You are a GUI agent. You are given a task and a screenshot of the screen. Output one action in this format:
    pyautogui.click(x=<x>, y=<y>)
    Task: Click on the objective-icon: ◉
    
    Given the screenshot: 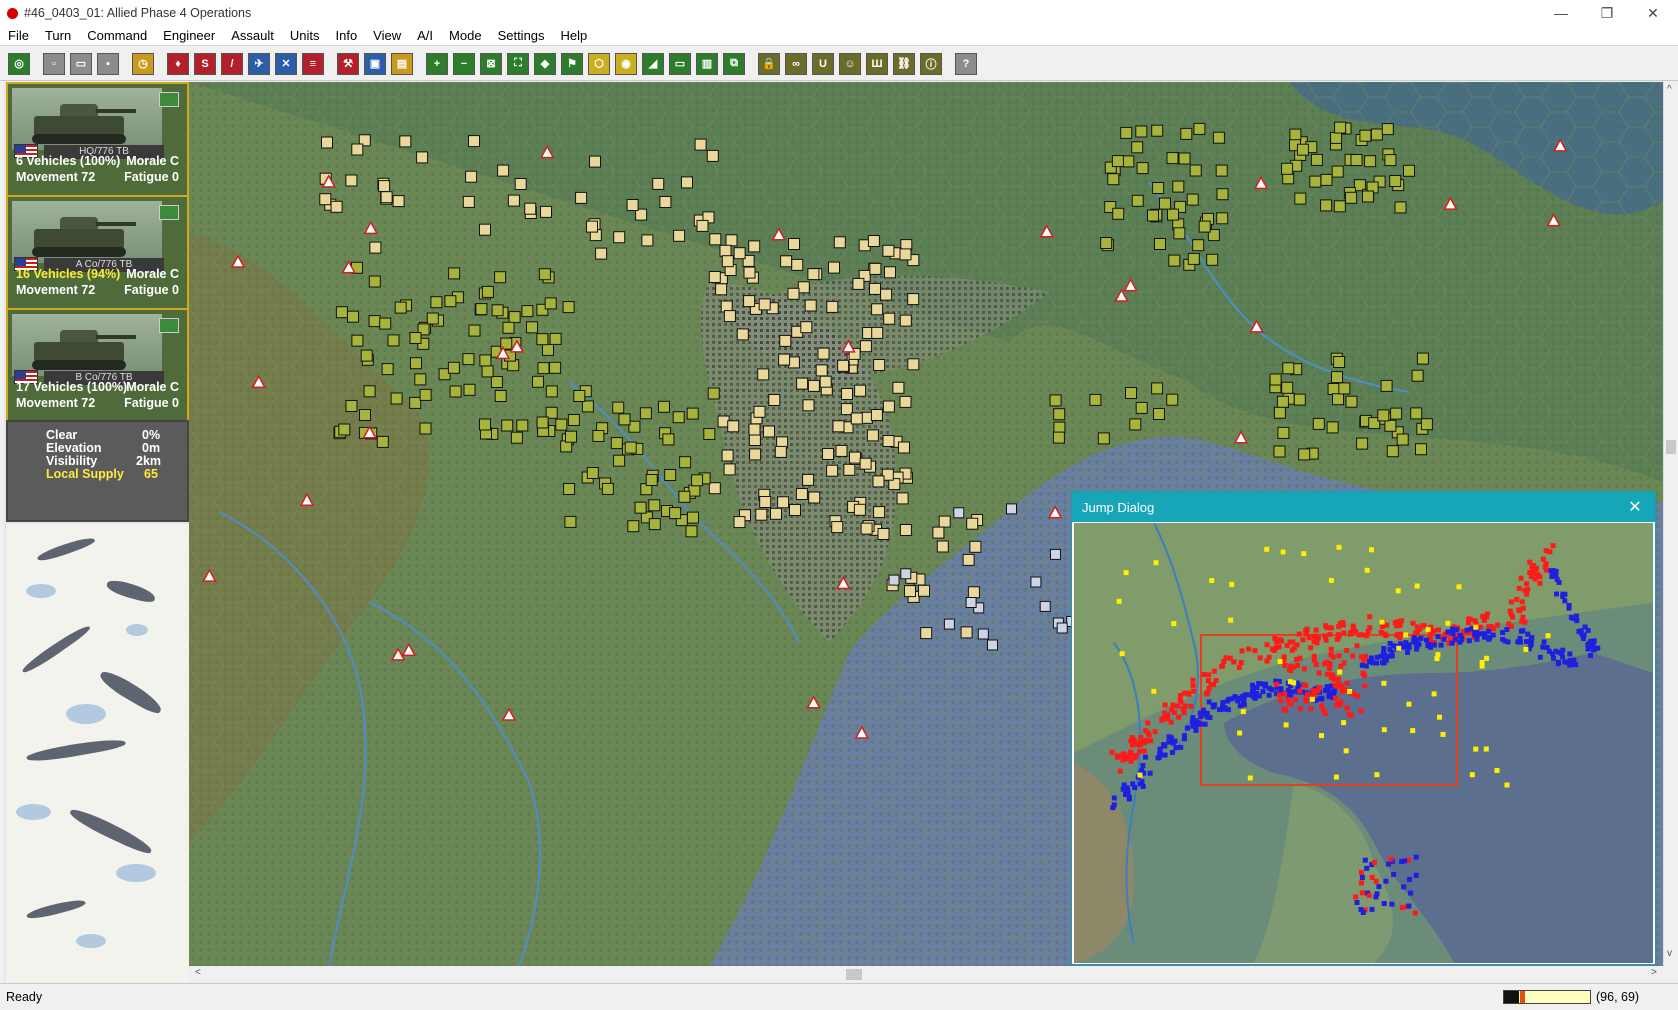 What is the action you would take?
    pyautogui.click(x=626, y=63)
    